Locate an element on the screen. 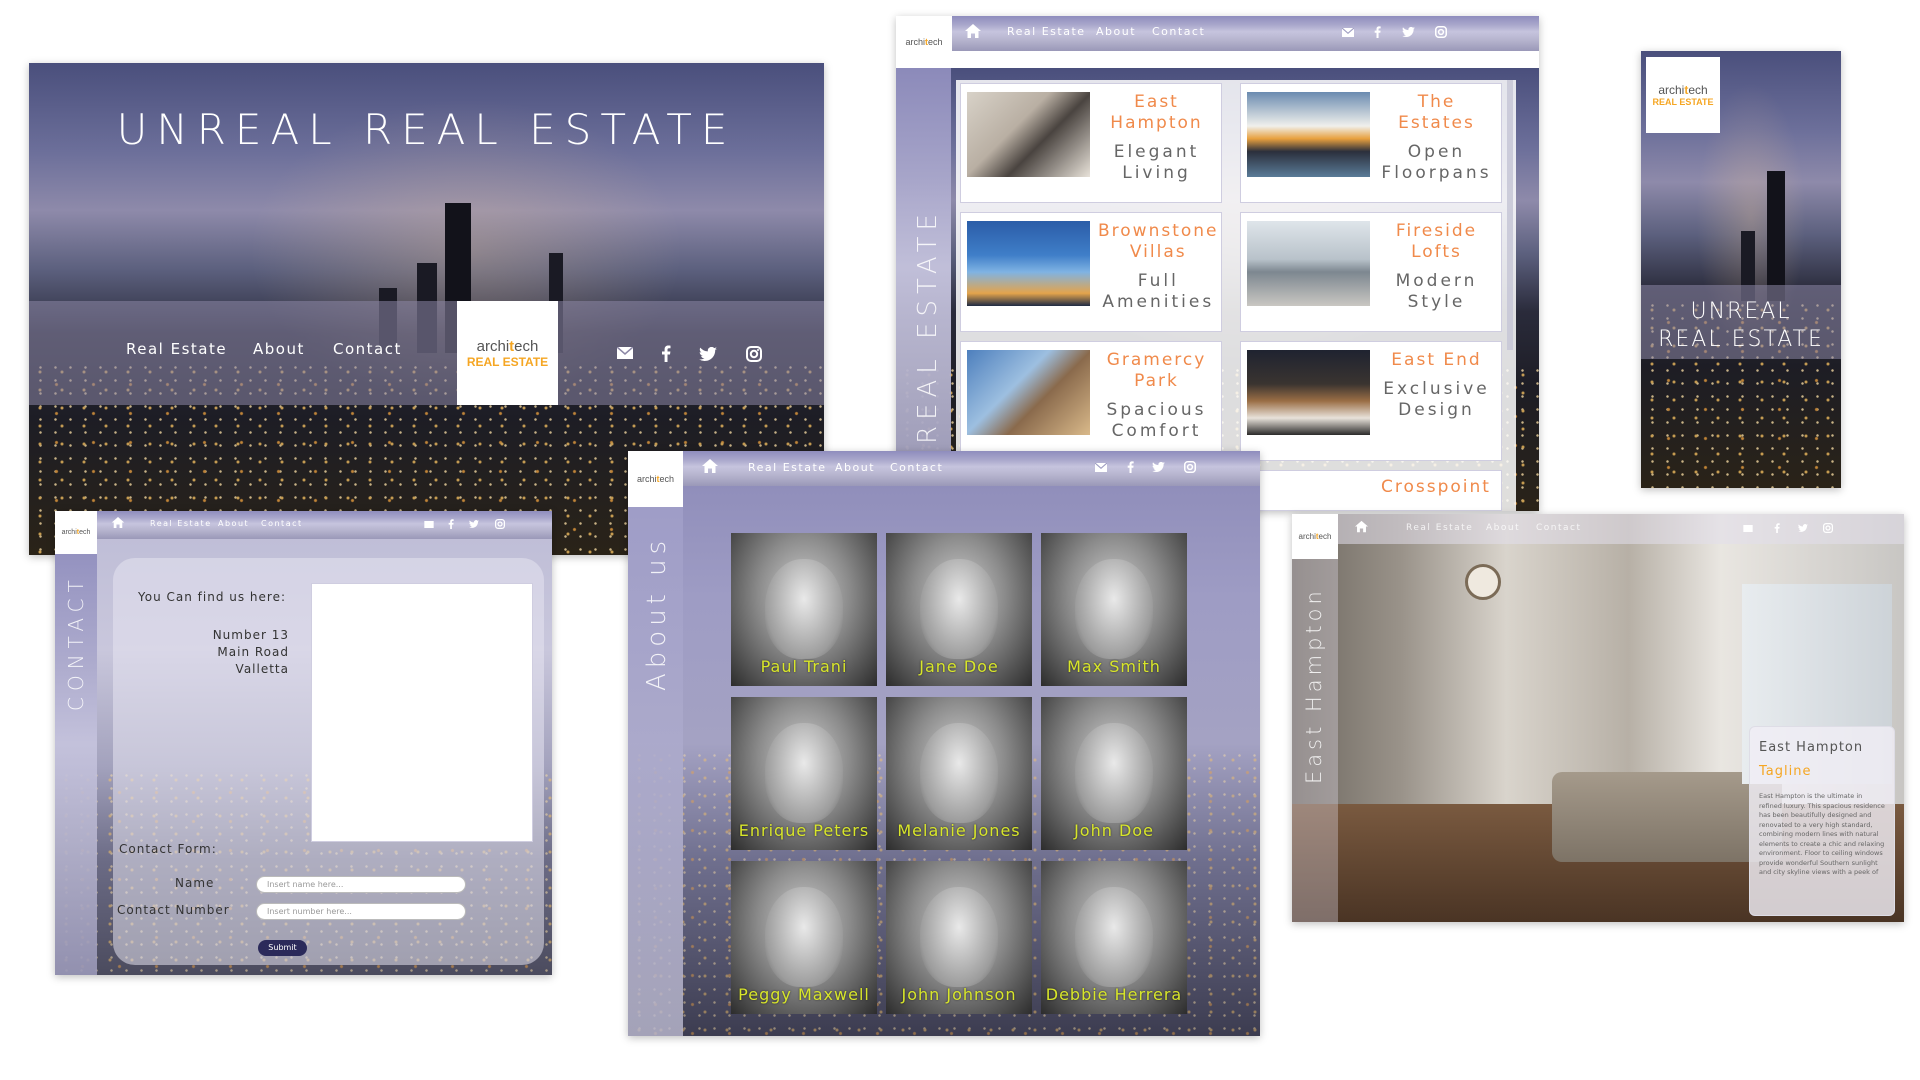 Image resolution: width=1920 pixels, height=1080 pixels. member-name: John Doe is located at coordinates (1114, 830).